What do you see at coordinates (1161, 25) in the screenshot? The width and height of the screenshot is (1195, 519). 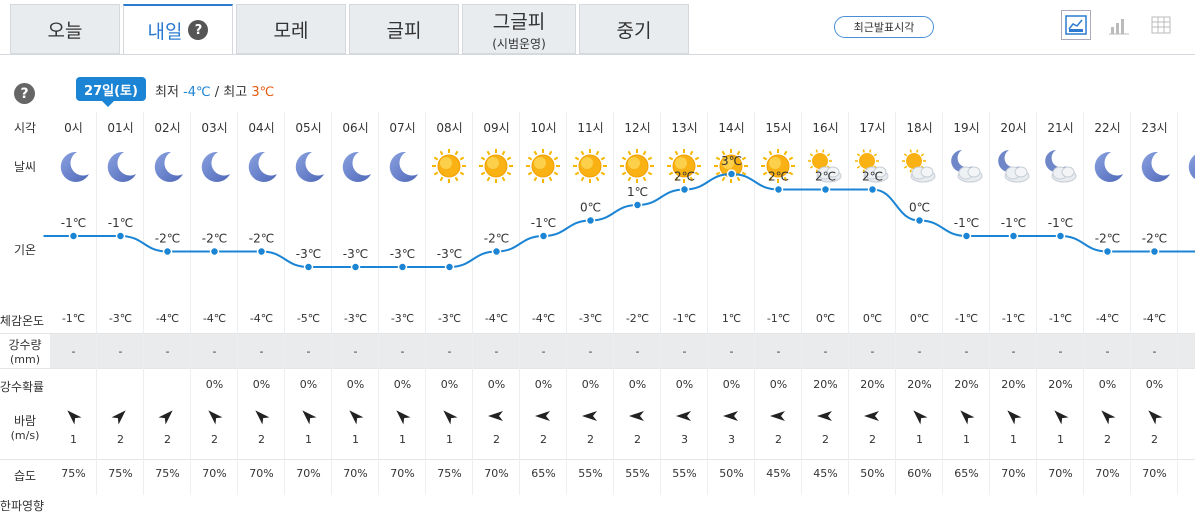 I see `table-view-button` at bounding box center [1161, 25].